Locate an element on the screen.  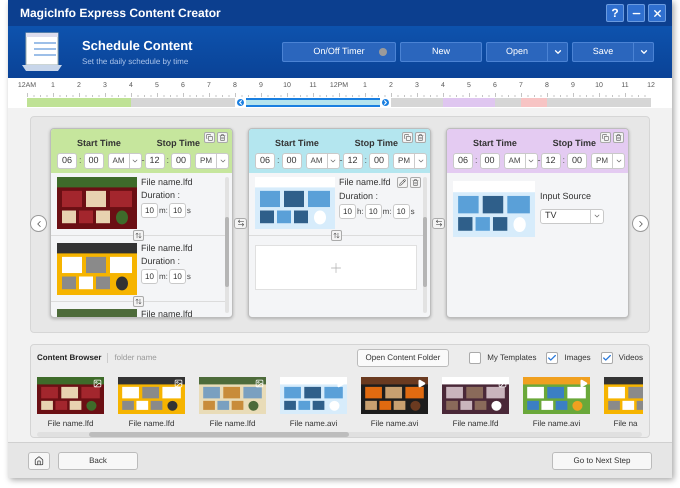
open-content-folder-button: Open Content Folder is located at coordinates (403, 358).